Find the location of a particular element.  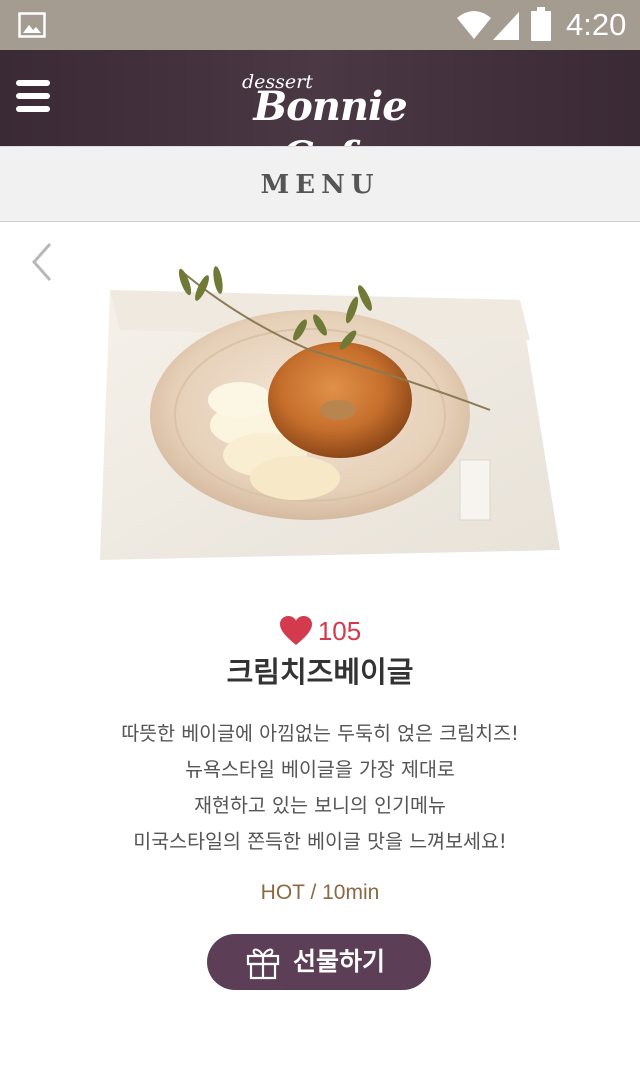

battery-icon is located at coordinates (541, 24).